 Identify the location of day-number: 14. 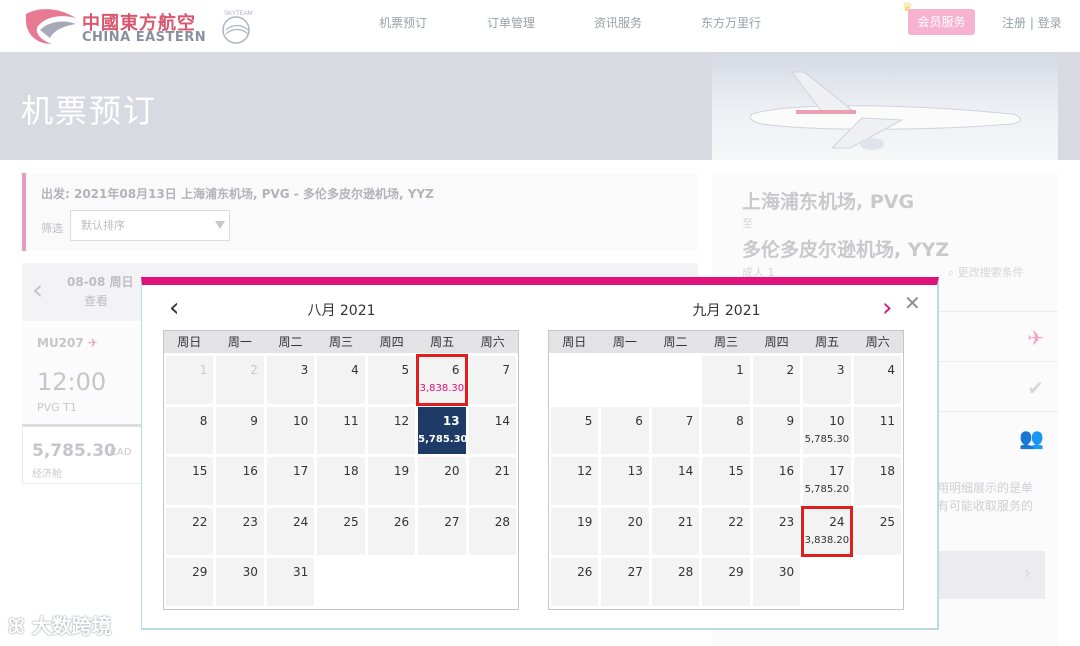
(502, 420).